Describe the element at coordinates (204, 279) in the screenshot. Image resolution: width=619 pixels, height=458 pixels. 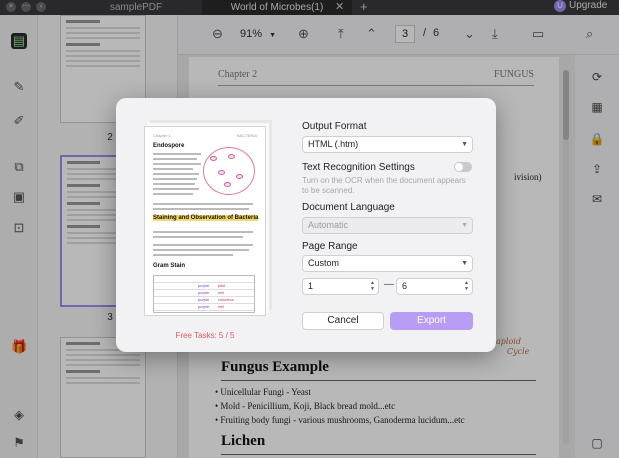
I see `preview-row` at that location.